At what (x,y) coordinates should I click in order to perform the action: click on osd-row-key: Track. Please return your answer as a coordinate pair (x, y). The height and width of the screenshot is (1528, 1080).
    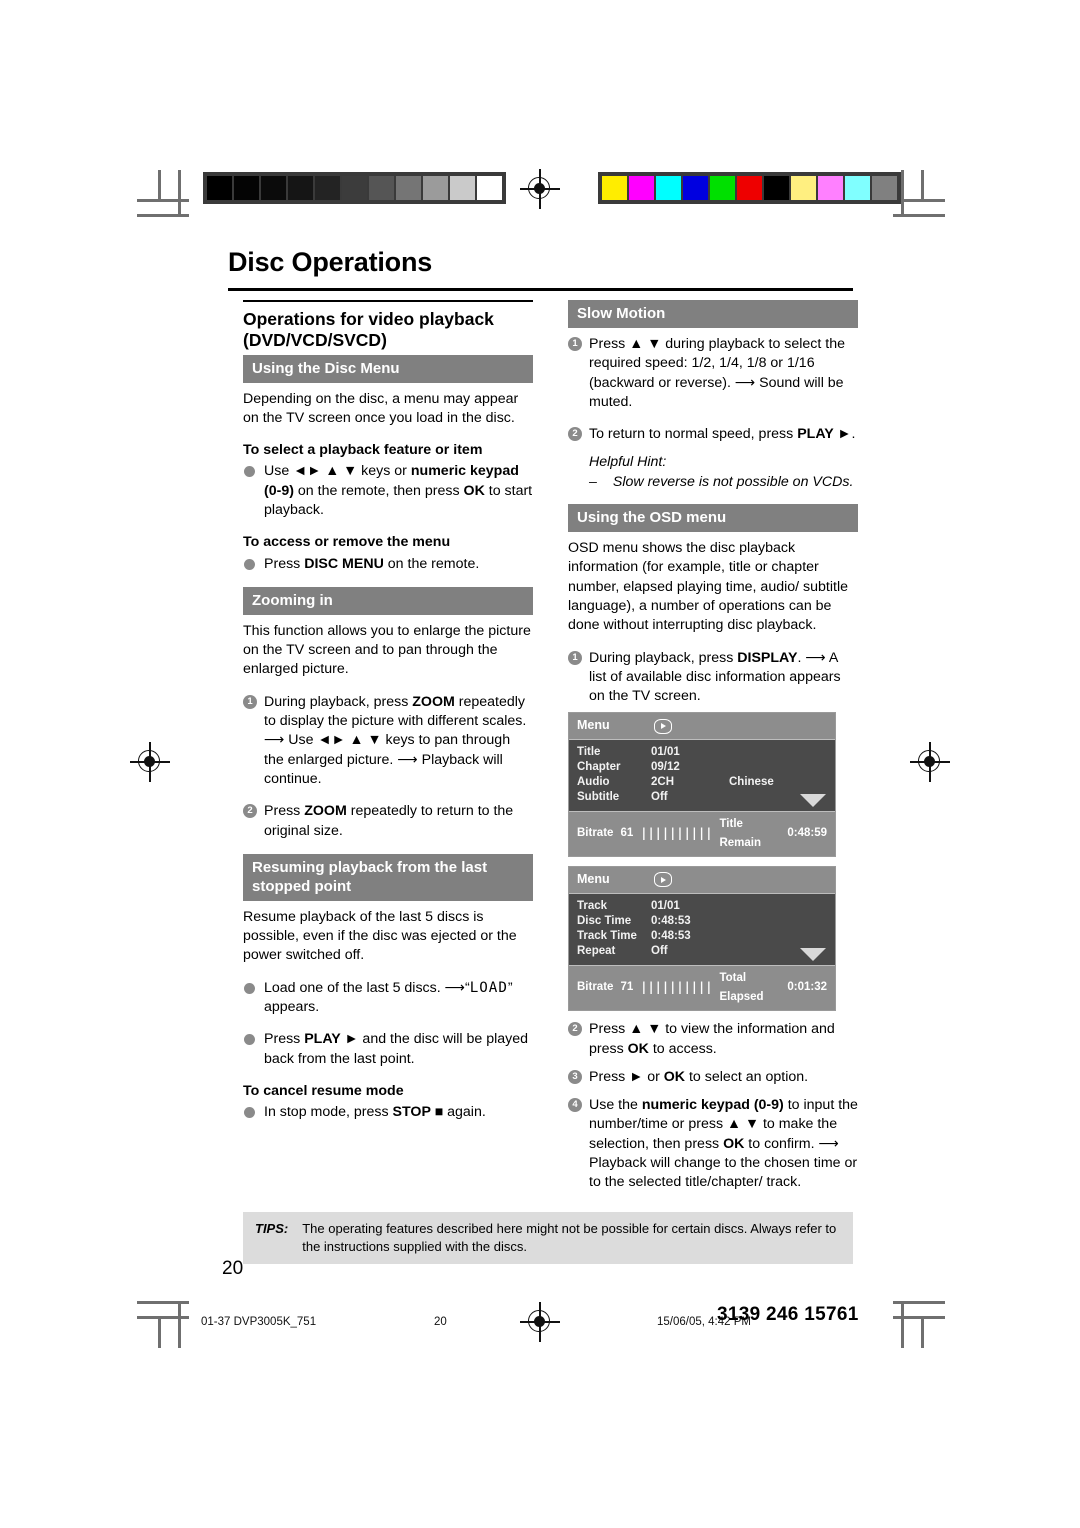
    Looking at the image, I should click on (592, 905).